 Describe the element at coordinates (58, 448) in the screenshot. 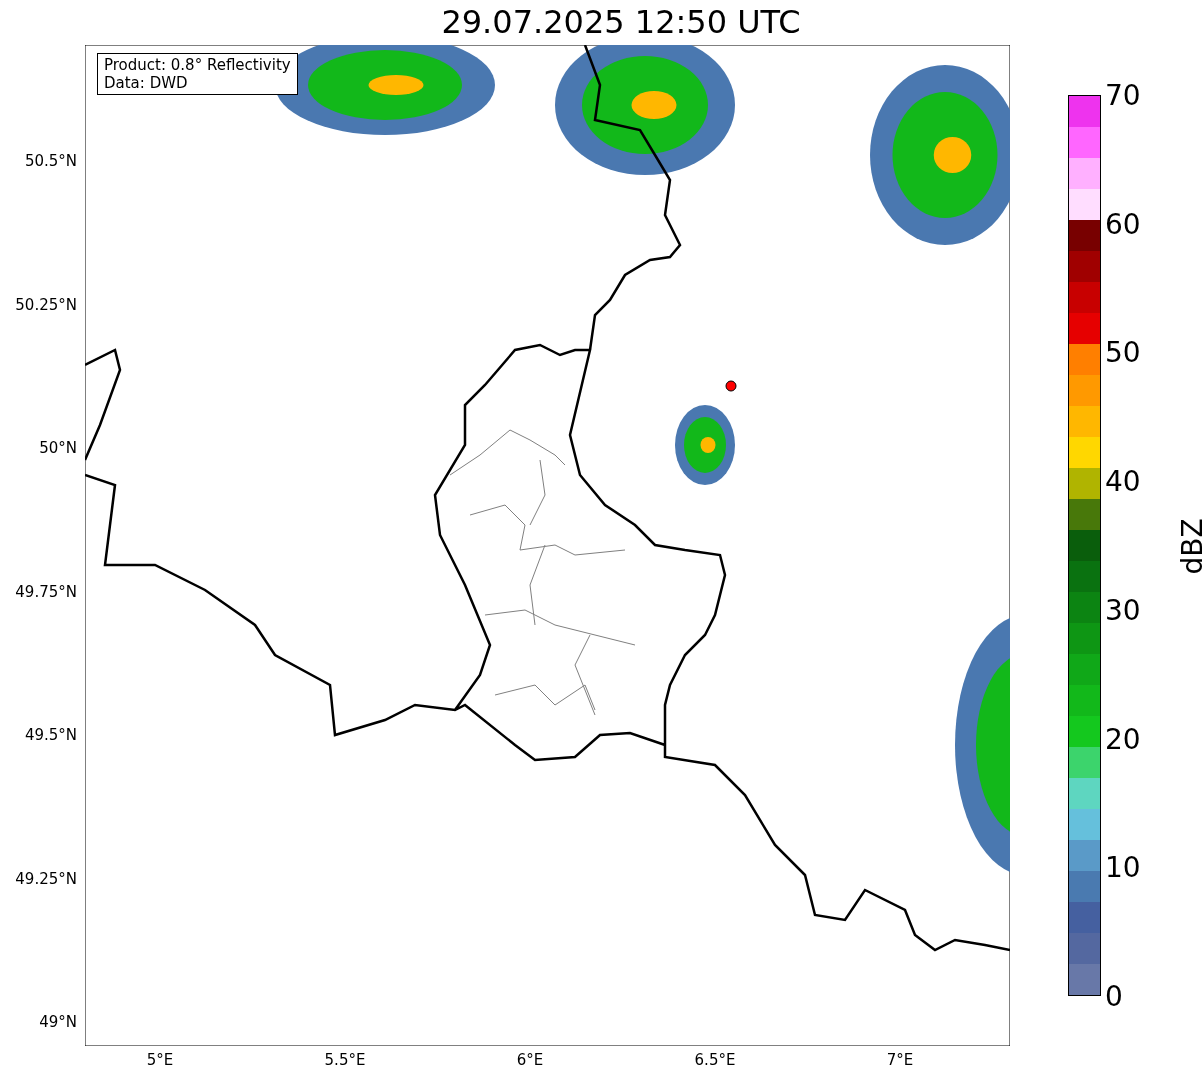

I see `axis-tick-label: 50°N` at that location.